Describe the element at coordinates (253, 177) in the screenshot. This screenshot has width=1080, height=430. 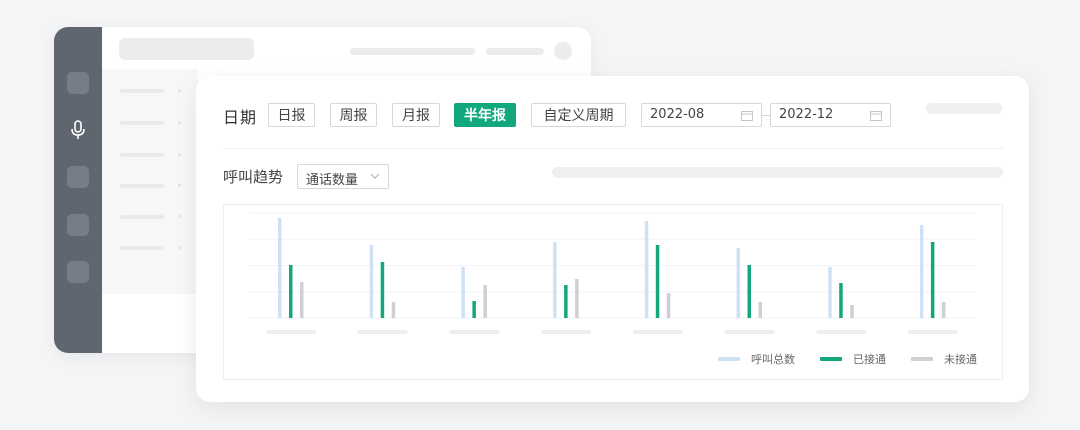
I see `trend-label: 呼叫趋势` at that location.